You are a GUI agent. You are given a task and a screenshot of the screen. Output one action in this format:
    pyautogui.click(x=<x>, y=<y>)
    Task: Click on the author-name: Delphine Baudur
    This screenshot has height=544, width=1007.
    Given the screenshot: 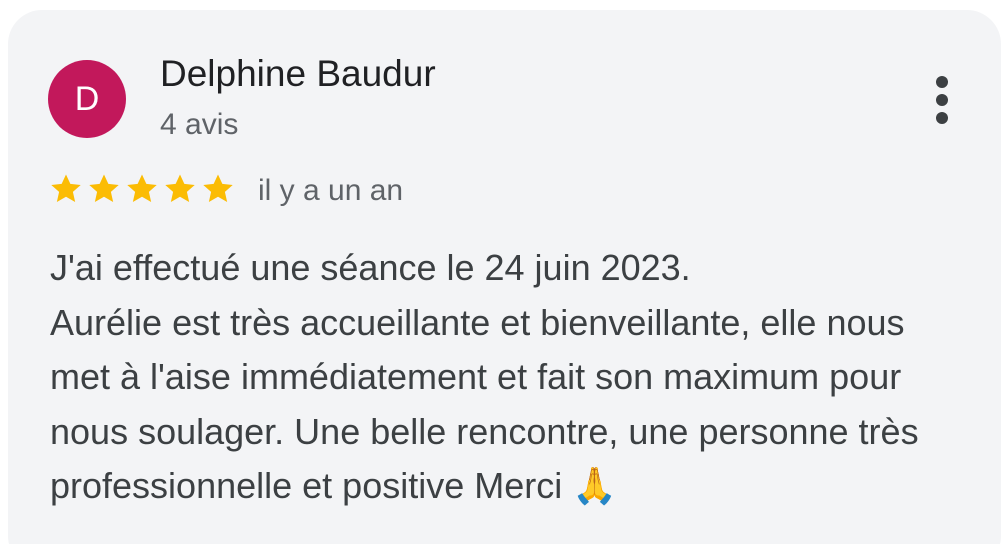 What is the action you would take?
    pyautogui.click(x=298, y=74)
    